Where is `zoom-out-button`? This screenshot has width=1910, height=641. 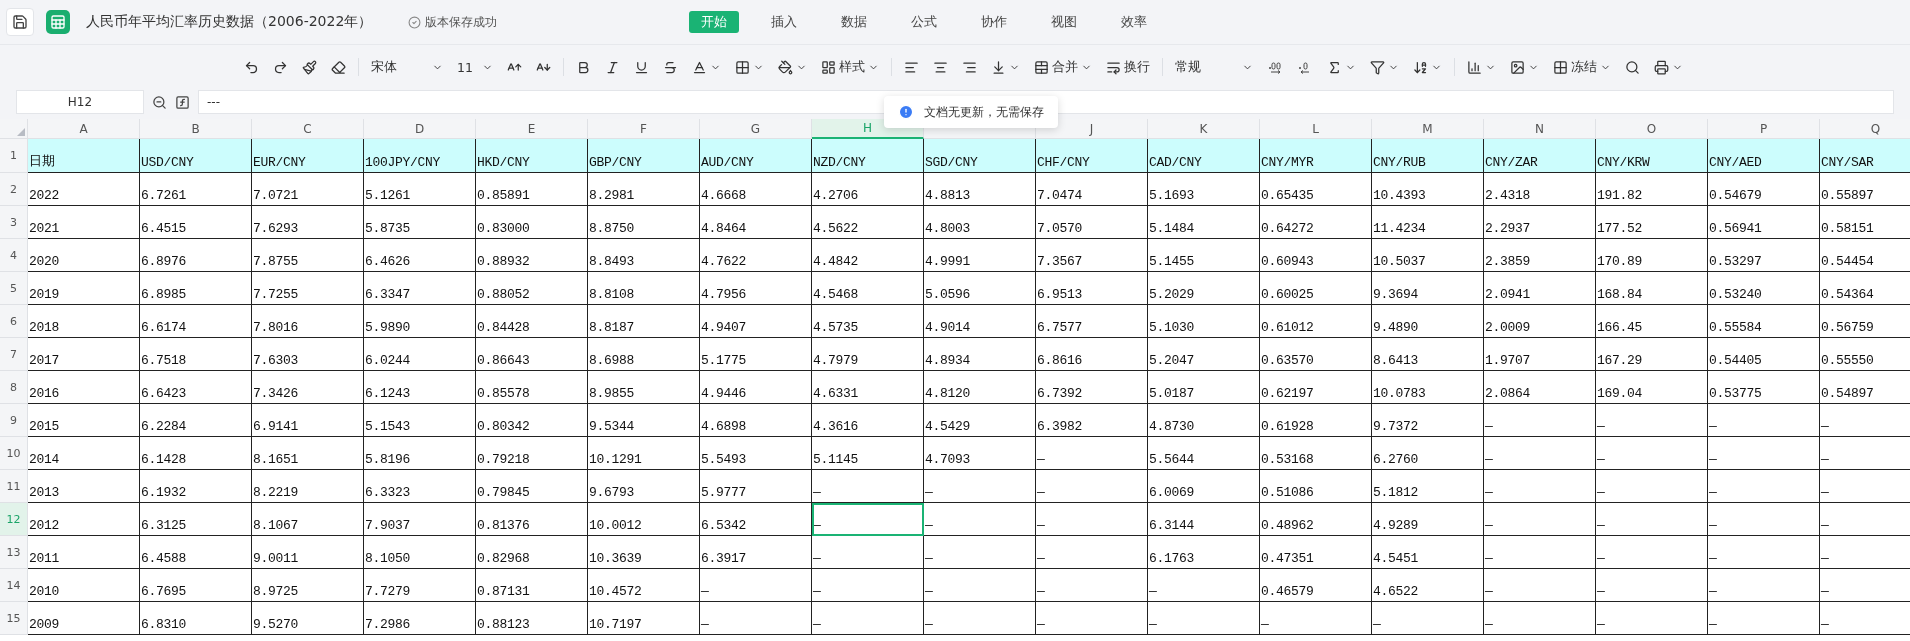
zoom-out-button is located at coordinates (159, 102).